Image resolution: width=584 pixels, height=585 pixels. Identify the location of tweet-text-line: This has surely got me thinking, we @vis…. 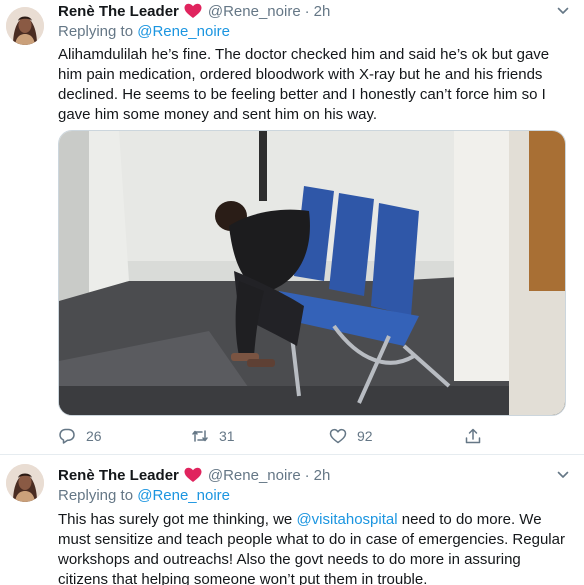
(317, 520).